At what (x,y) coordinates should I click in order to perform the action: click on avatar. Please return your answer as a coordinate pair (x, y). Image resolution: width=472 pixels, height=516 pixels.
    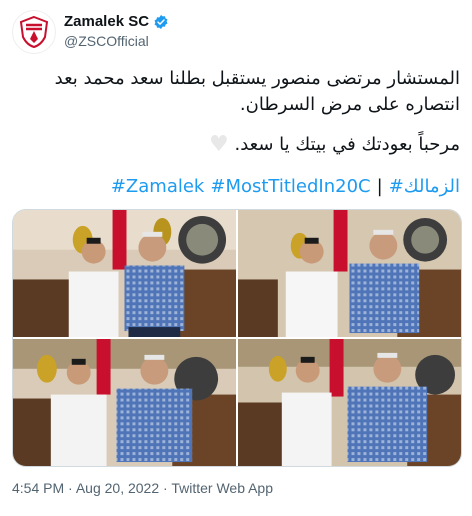
    Looking at the image, I should click on (34, 32).